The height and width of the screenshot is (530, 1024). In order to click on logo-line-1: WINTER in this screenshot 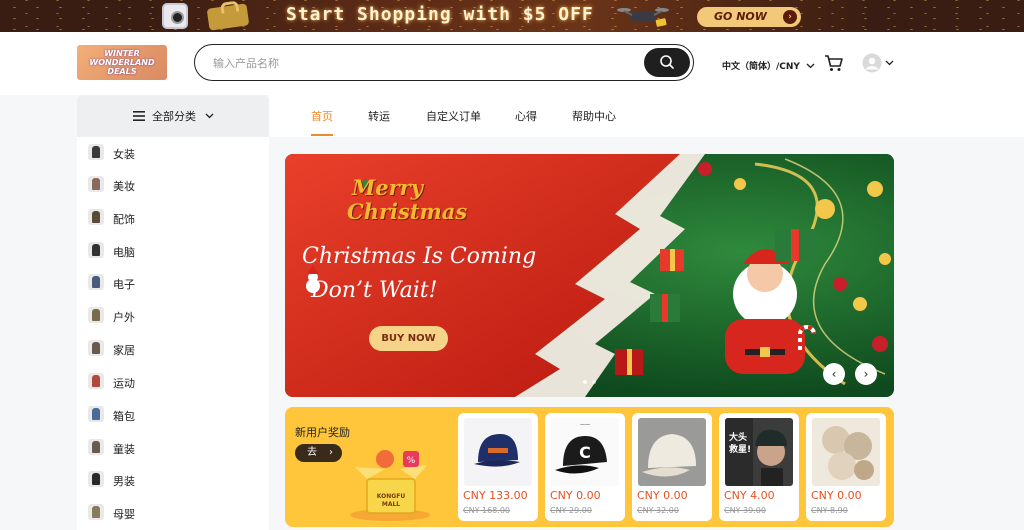, I will do `click(122, 53)`.